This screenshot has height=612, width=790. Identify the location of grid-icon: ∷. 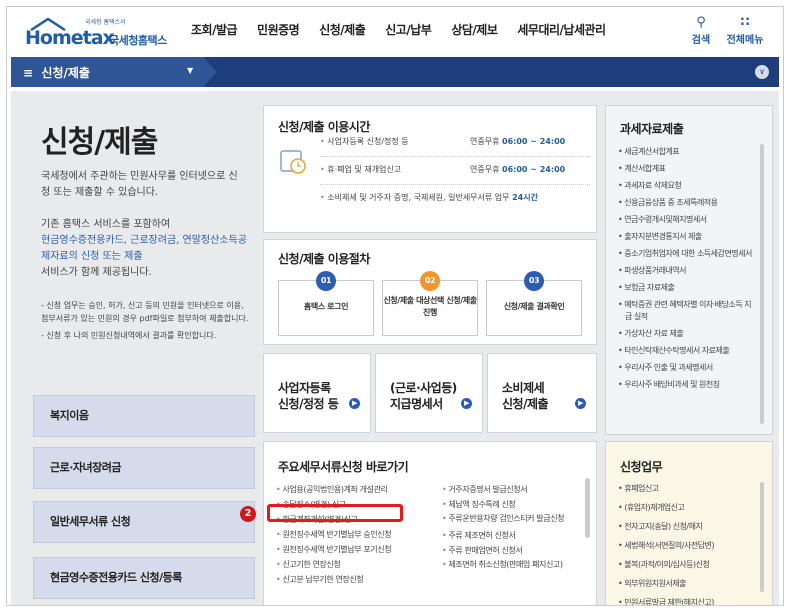
(745, 22).